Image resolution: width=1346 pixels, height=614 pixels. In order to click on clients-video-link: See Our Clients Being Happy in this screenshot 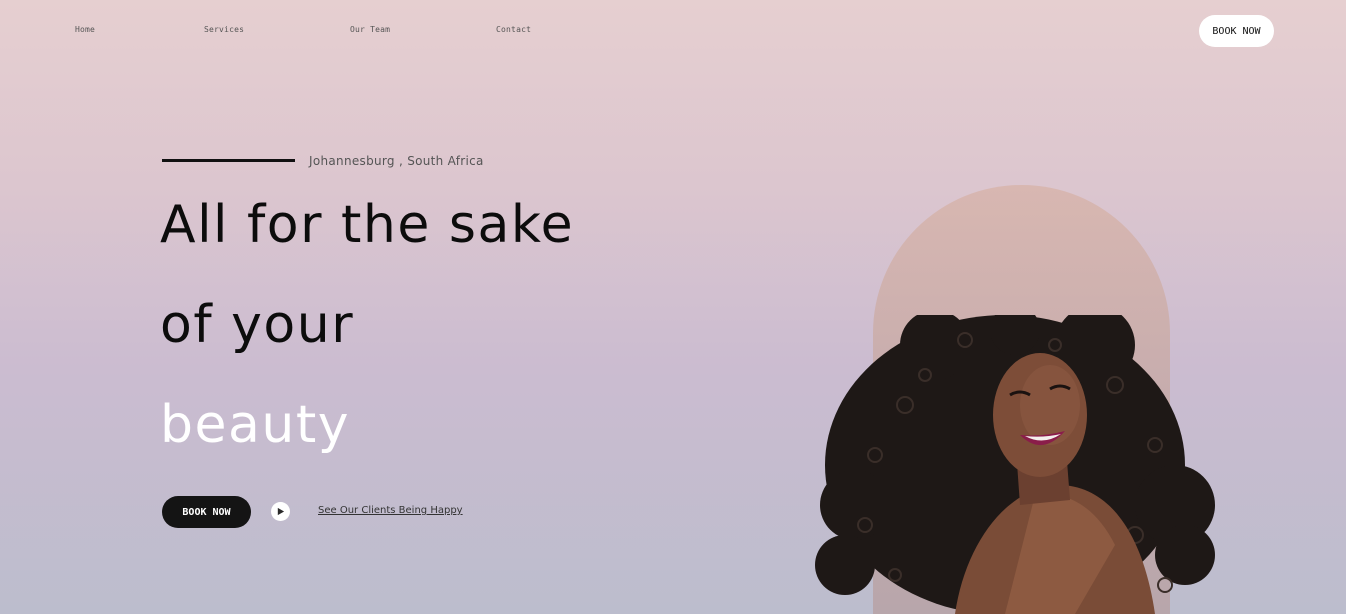, I will do `click(390, 510)`.